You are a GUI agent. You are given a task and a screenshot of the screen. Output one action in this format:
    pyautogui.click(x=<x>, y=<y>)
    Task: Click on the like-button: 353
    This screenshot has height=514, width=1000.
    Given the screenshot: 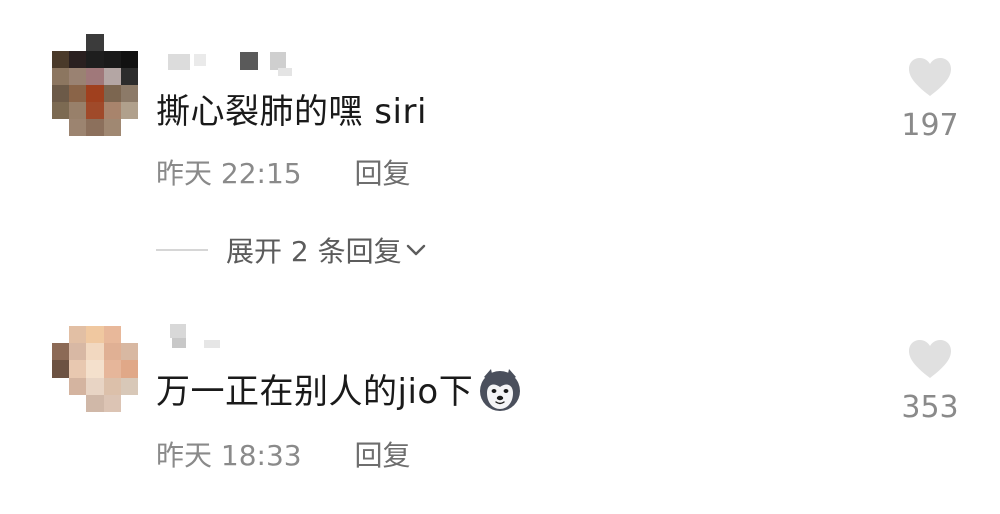 What is the action you would take?
    pyautogui.click(x=930, y=381)
    